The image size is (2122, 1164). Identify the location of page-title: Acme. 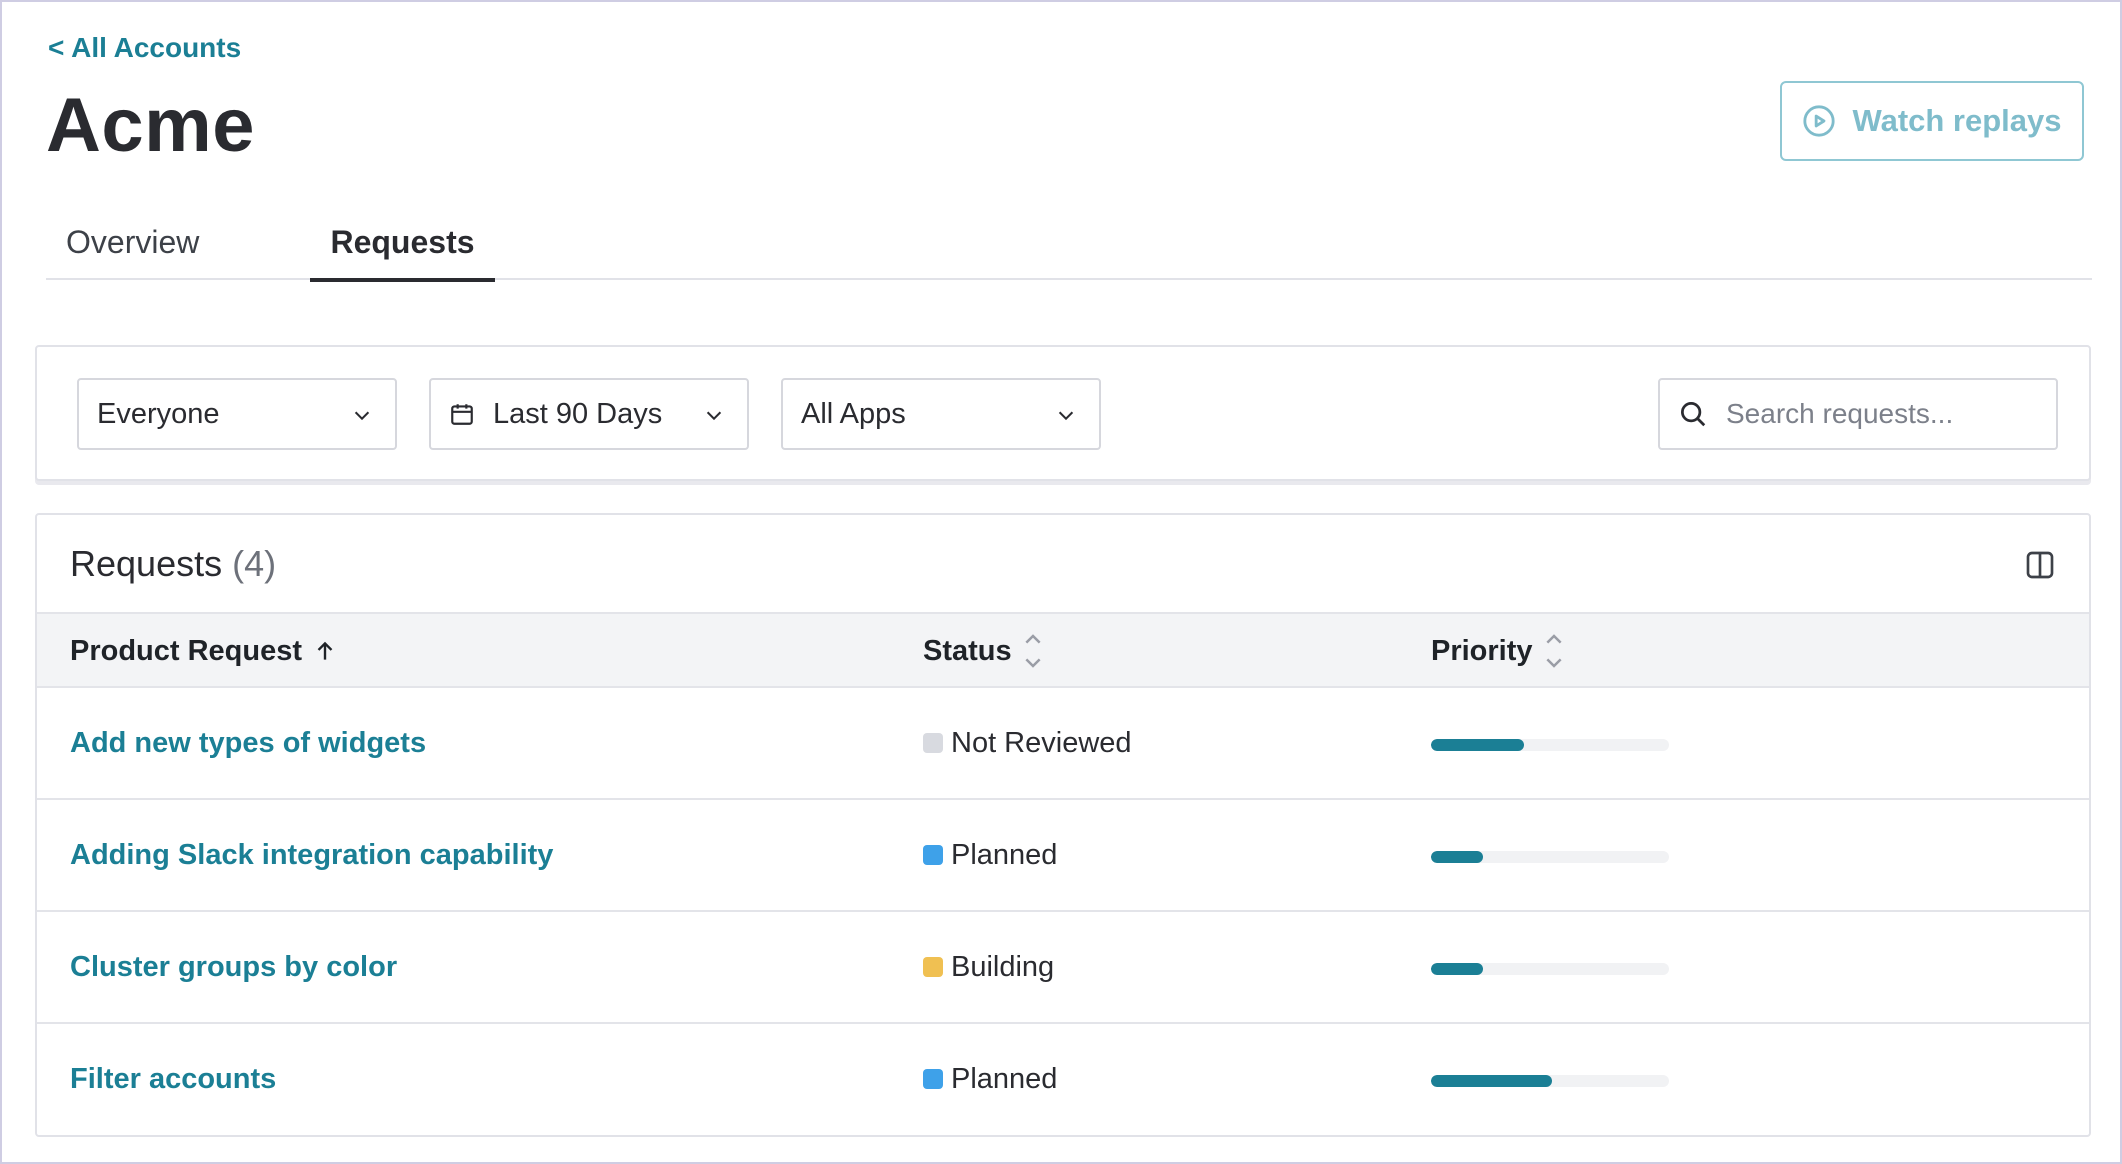
(150, 125).